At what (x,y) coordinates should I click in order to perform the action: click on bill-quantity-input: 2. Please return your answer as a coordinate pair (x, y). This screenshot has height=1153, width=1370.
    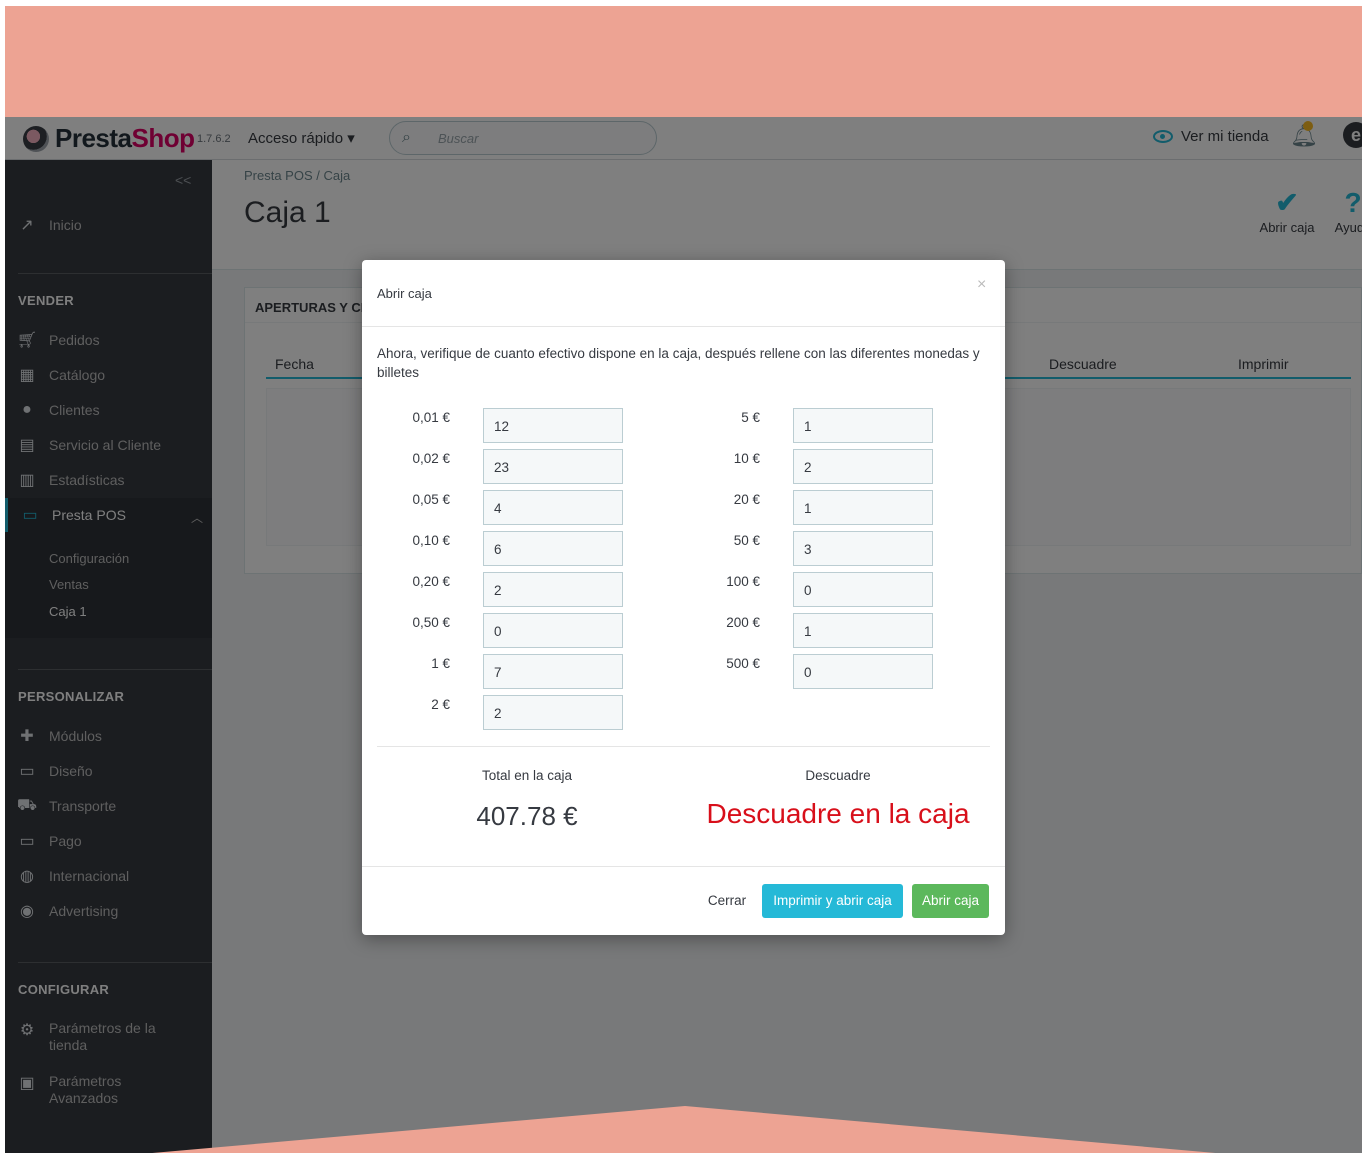
    Looking at the image, I should click on (863, 466).